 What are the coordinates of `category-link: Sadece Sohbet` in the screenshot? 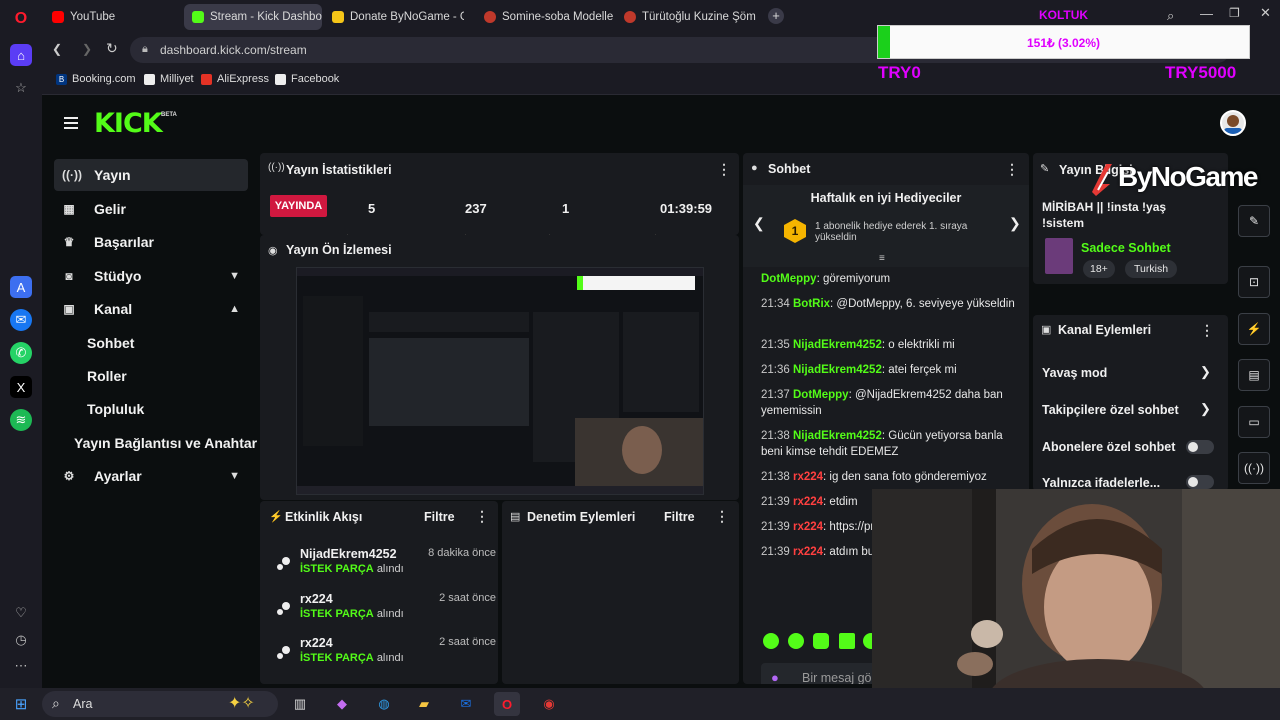 It's located at (1126, 248).